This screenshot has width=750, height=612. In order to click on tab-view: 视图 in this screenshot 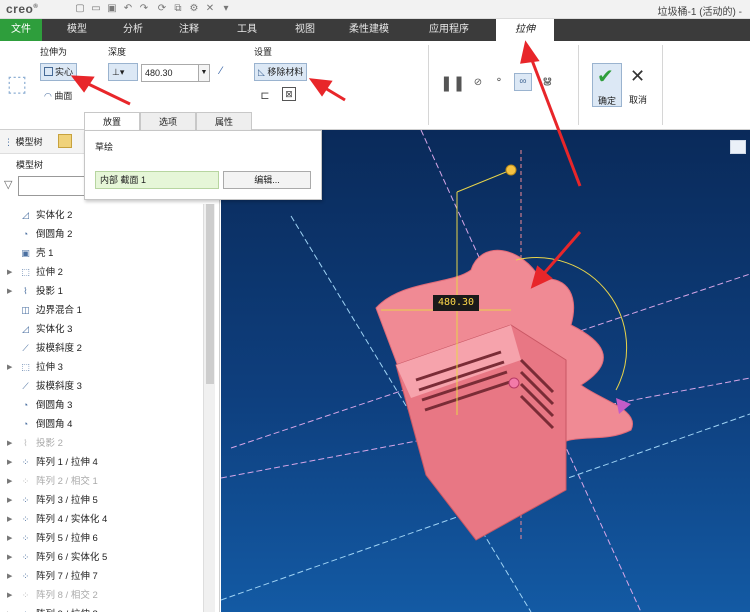, I will do `click(305, 30)`.